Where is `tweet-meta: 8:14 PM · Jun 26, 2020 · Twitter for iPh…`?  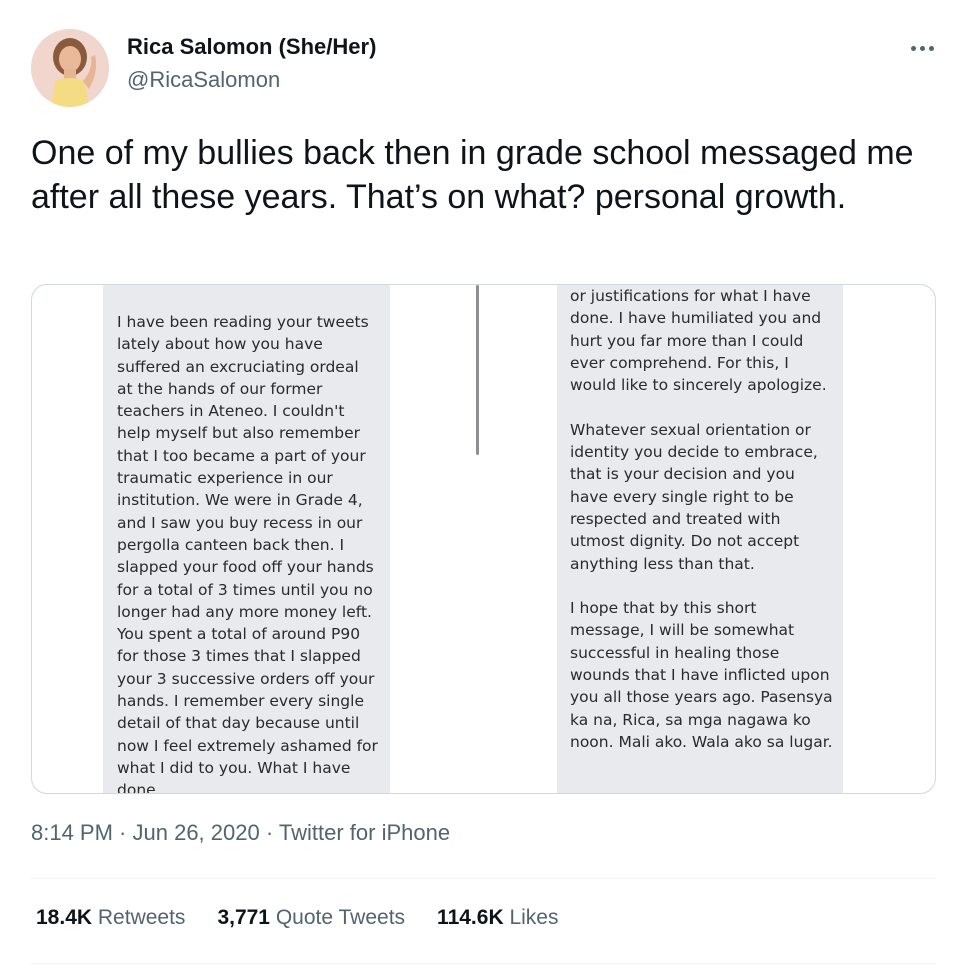 tweet-meta: 8:14 PM · Jun 26, 2020 · Twitter for iPh… is located at coordinates (240, 833).